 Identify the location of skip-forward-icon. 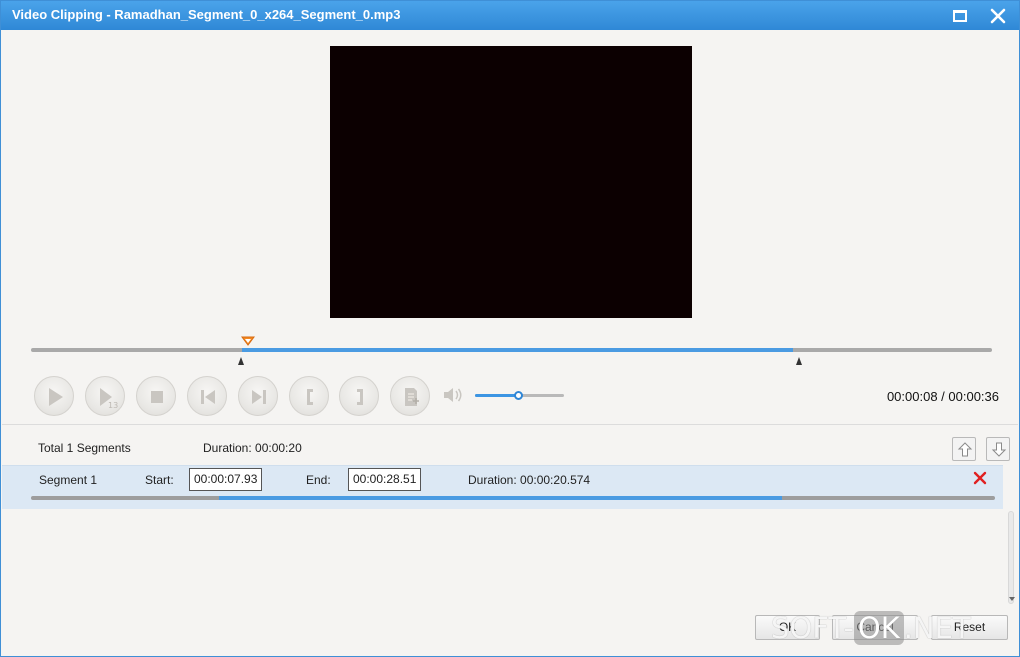
(259, 397).